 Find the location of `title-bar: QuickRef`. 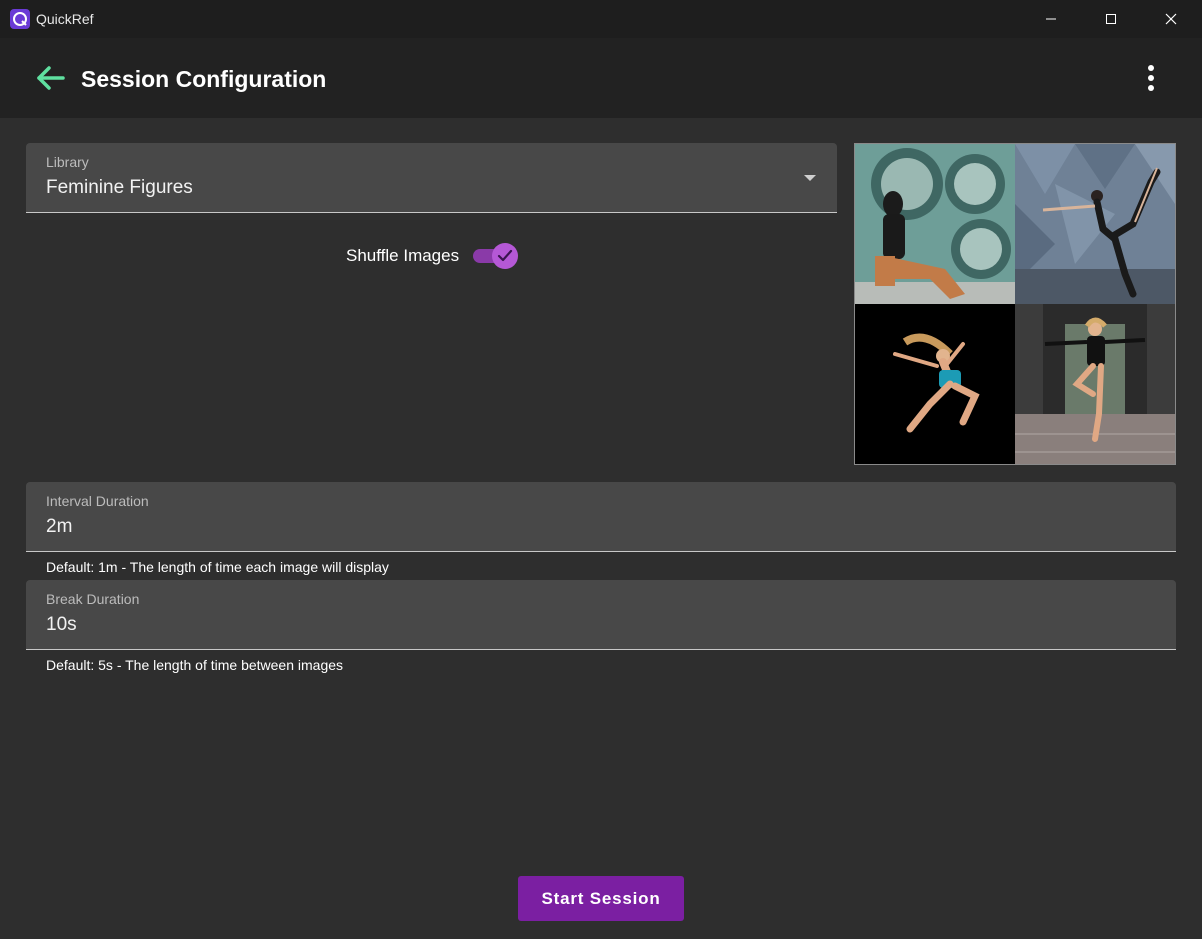

title-bar: QuickRef is located at coordinates (601, 19).